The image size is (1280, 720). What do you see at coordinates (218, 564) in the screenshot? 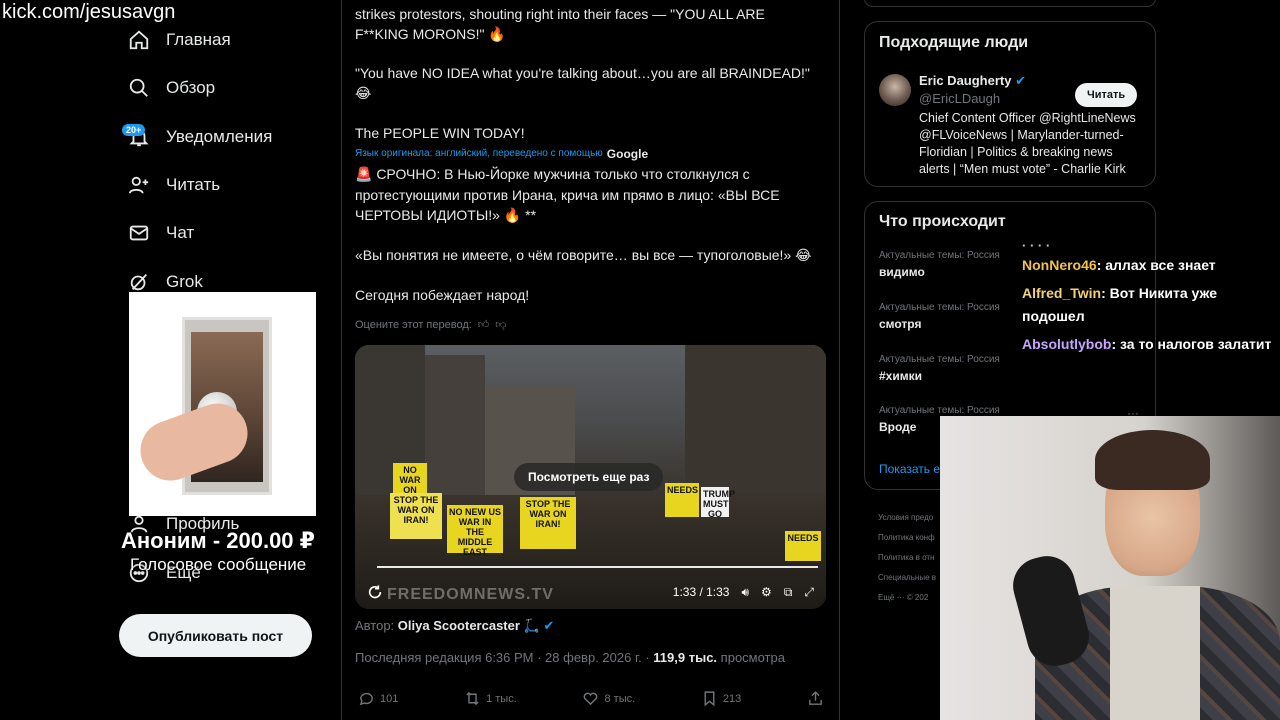
I see `donation-subtitle: Голосовое сообщение` at bounding box center [218, 564].